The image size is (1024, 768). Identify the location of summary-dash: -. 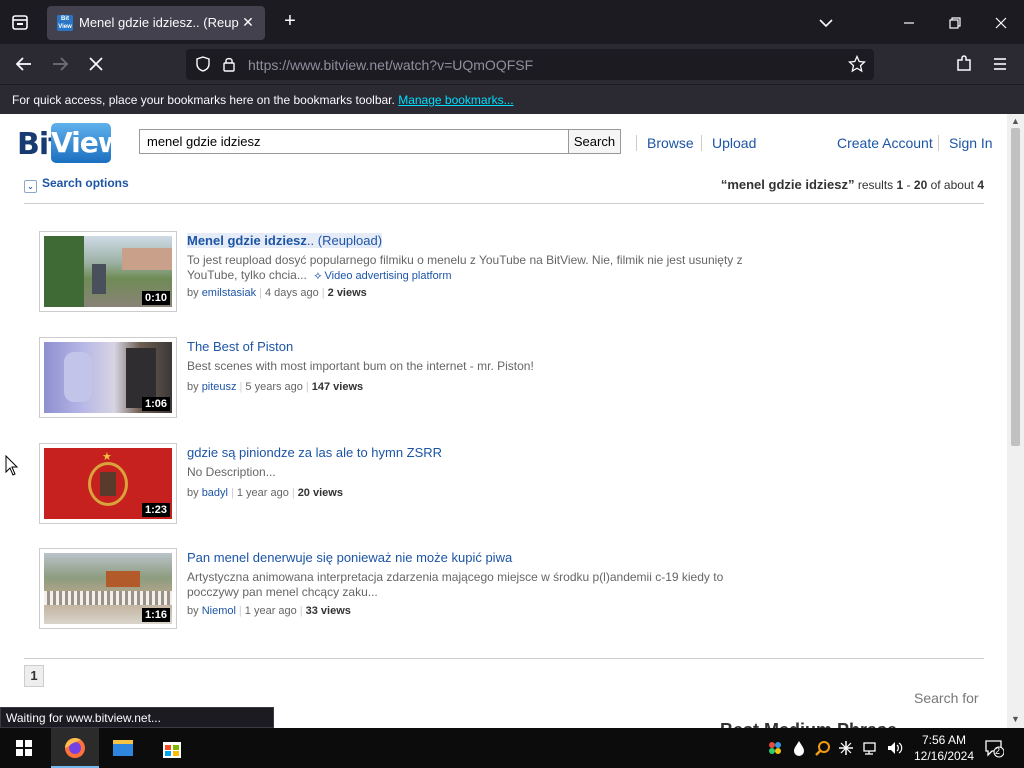
(908, 185).